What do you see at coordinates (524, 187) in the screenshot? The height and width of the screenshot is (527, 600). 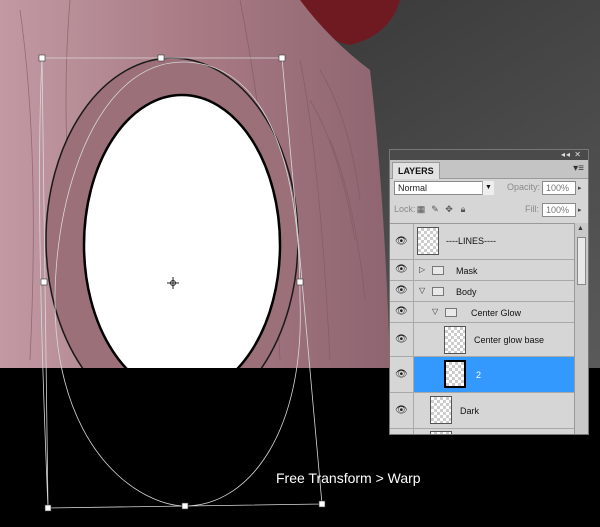 I see `opacity-label: Opacity:` at bounding box center [524, 187].